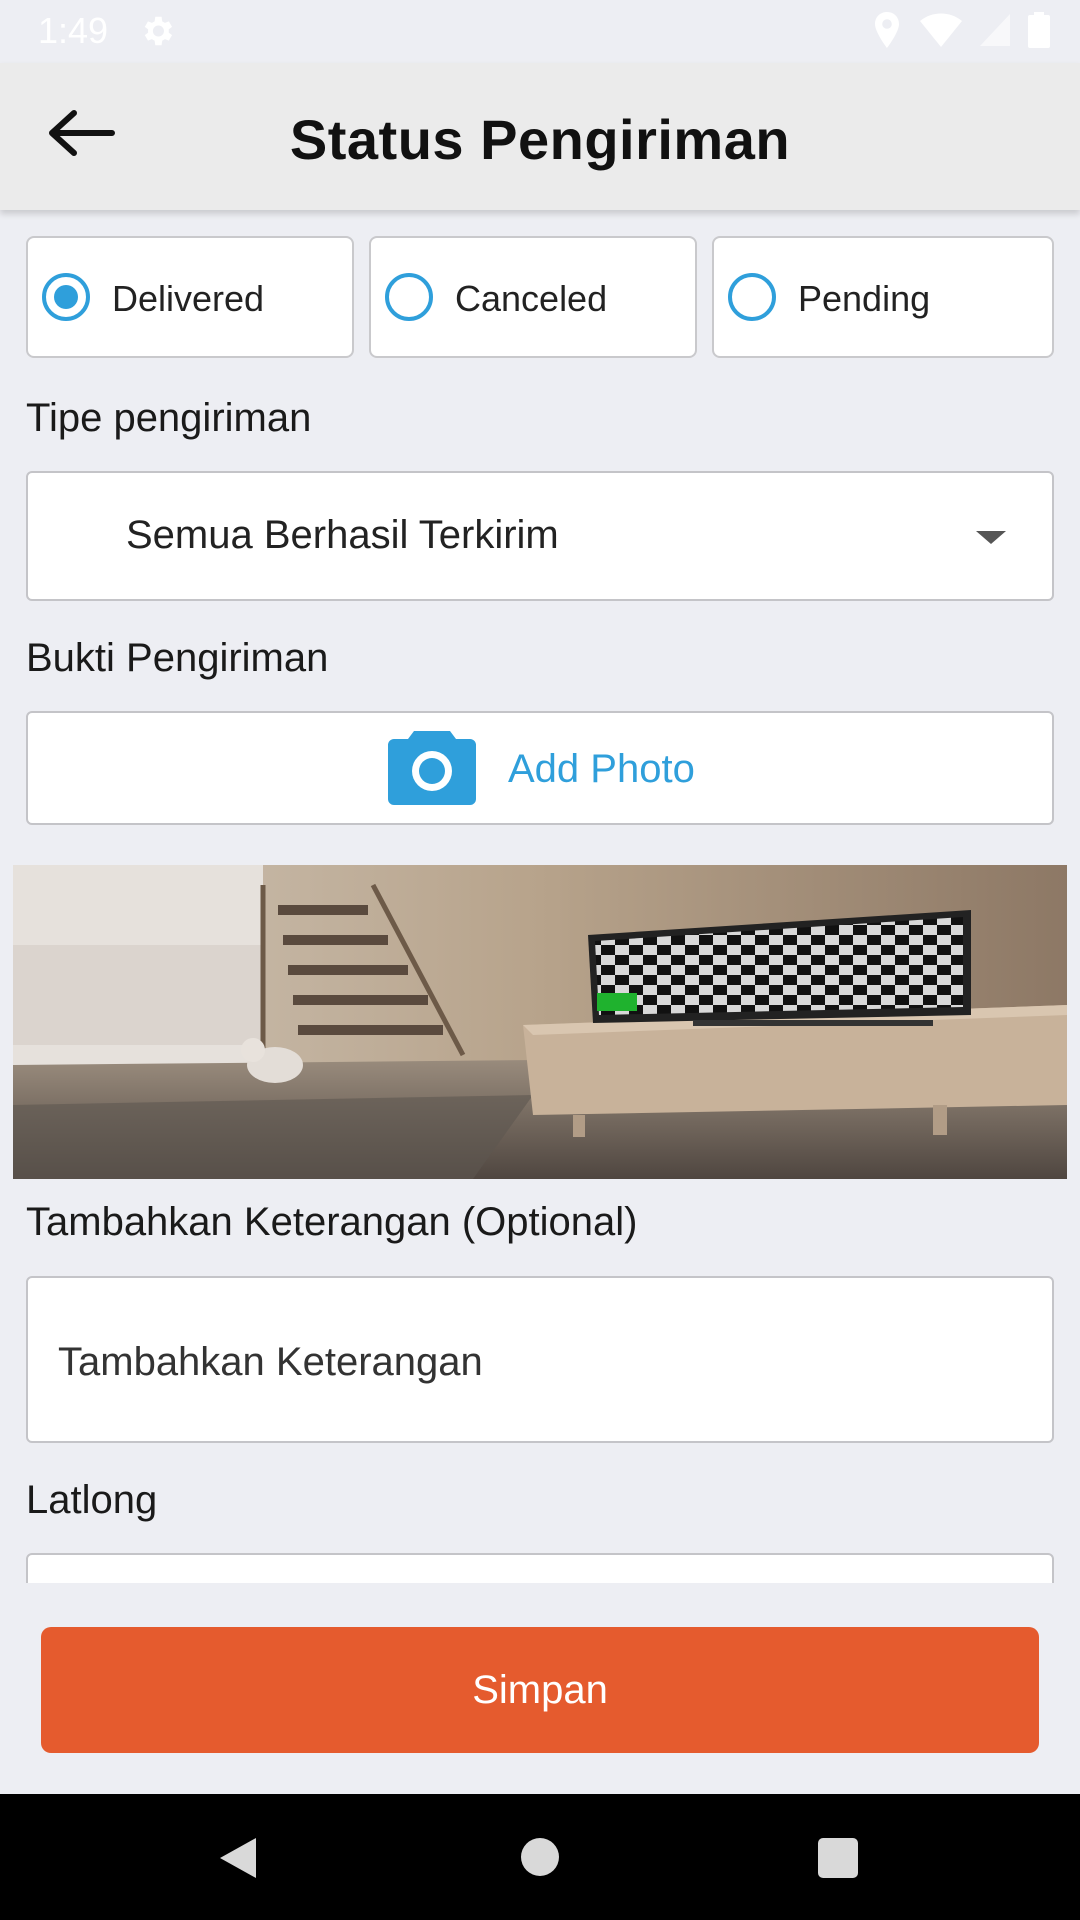 This screenshot has height=1920, width=1080. I want to click on notes-label: Tambahkan Keterangan (Optional), so click(332, 1222).